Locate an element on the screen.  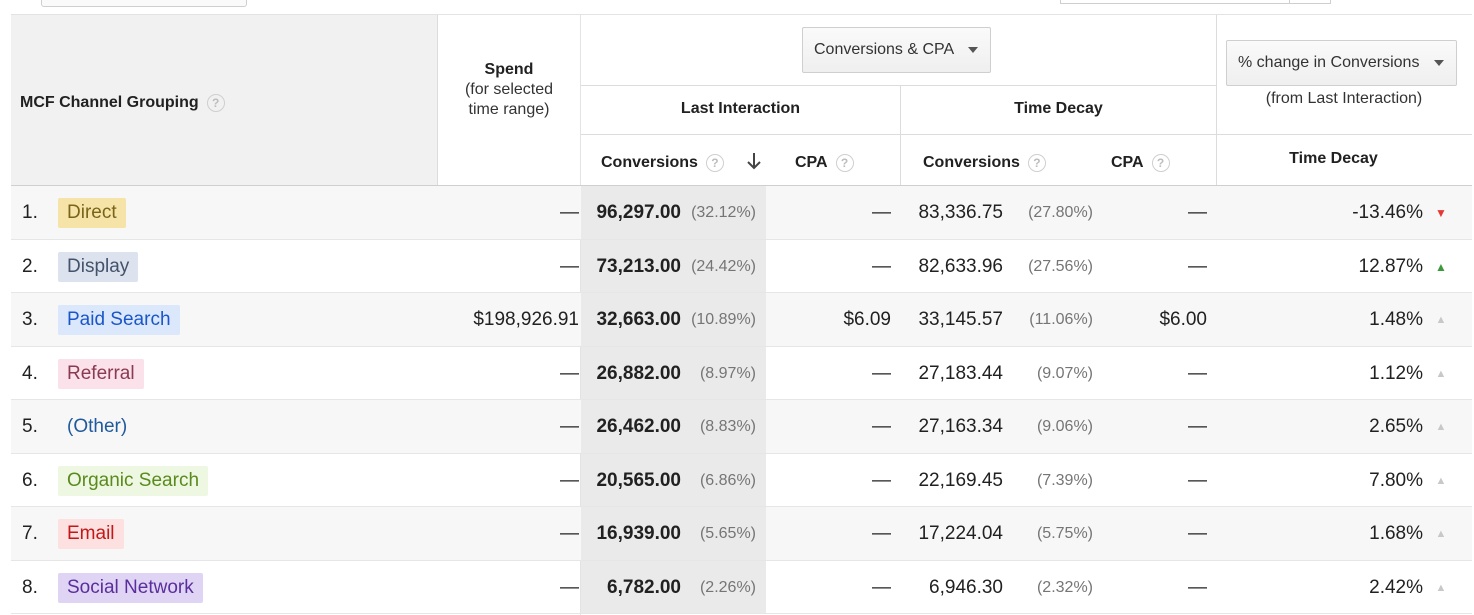
channel-cell: Referral is located at coordinates (101, 373).